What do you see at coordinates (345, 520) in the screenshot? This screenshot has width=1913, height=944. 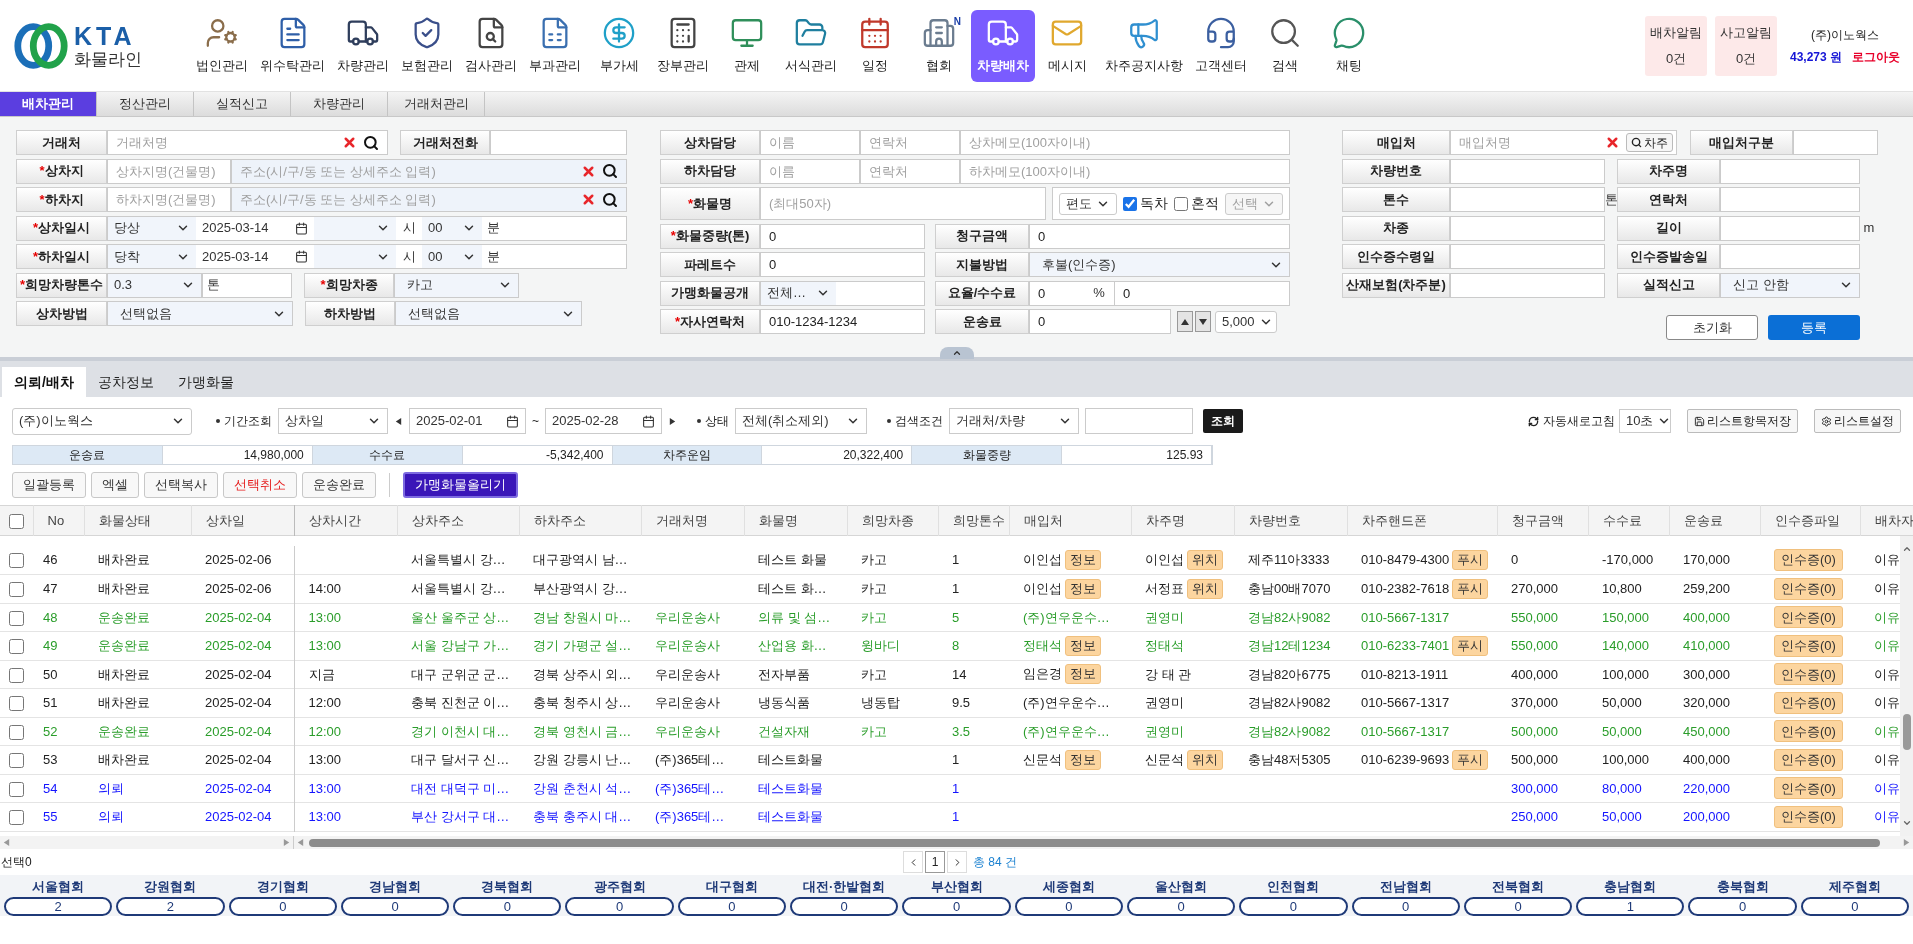 I see `column-header: 상차시간` at bounding box center [345, 520].